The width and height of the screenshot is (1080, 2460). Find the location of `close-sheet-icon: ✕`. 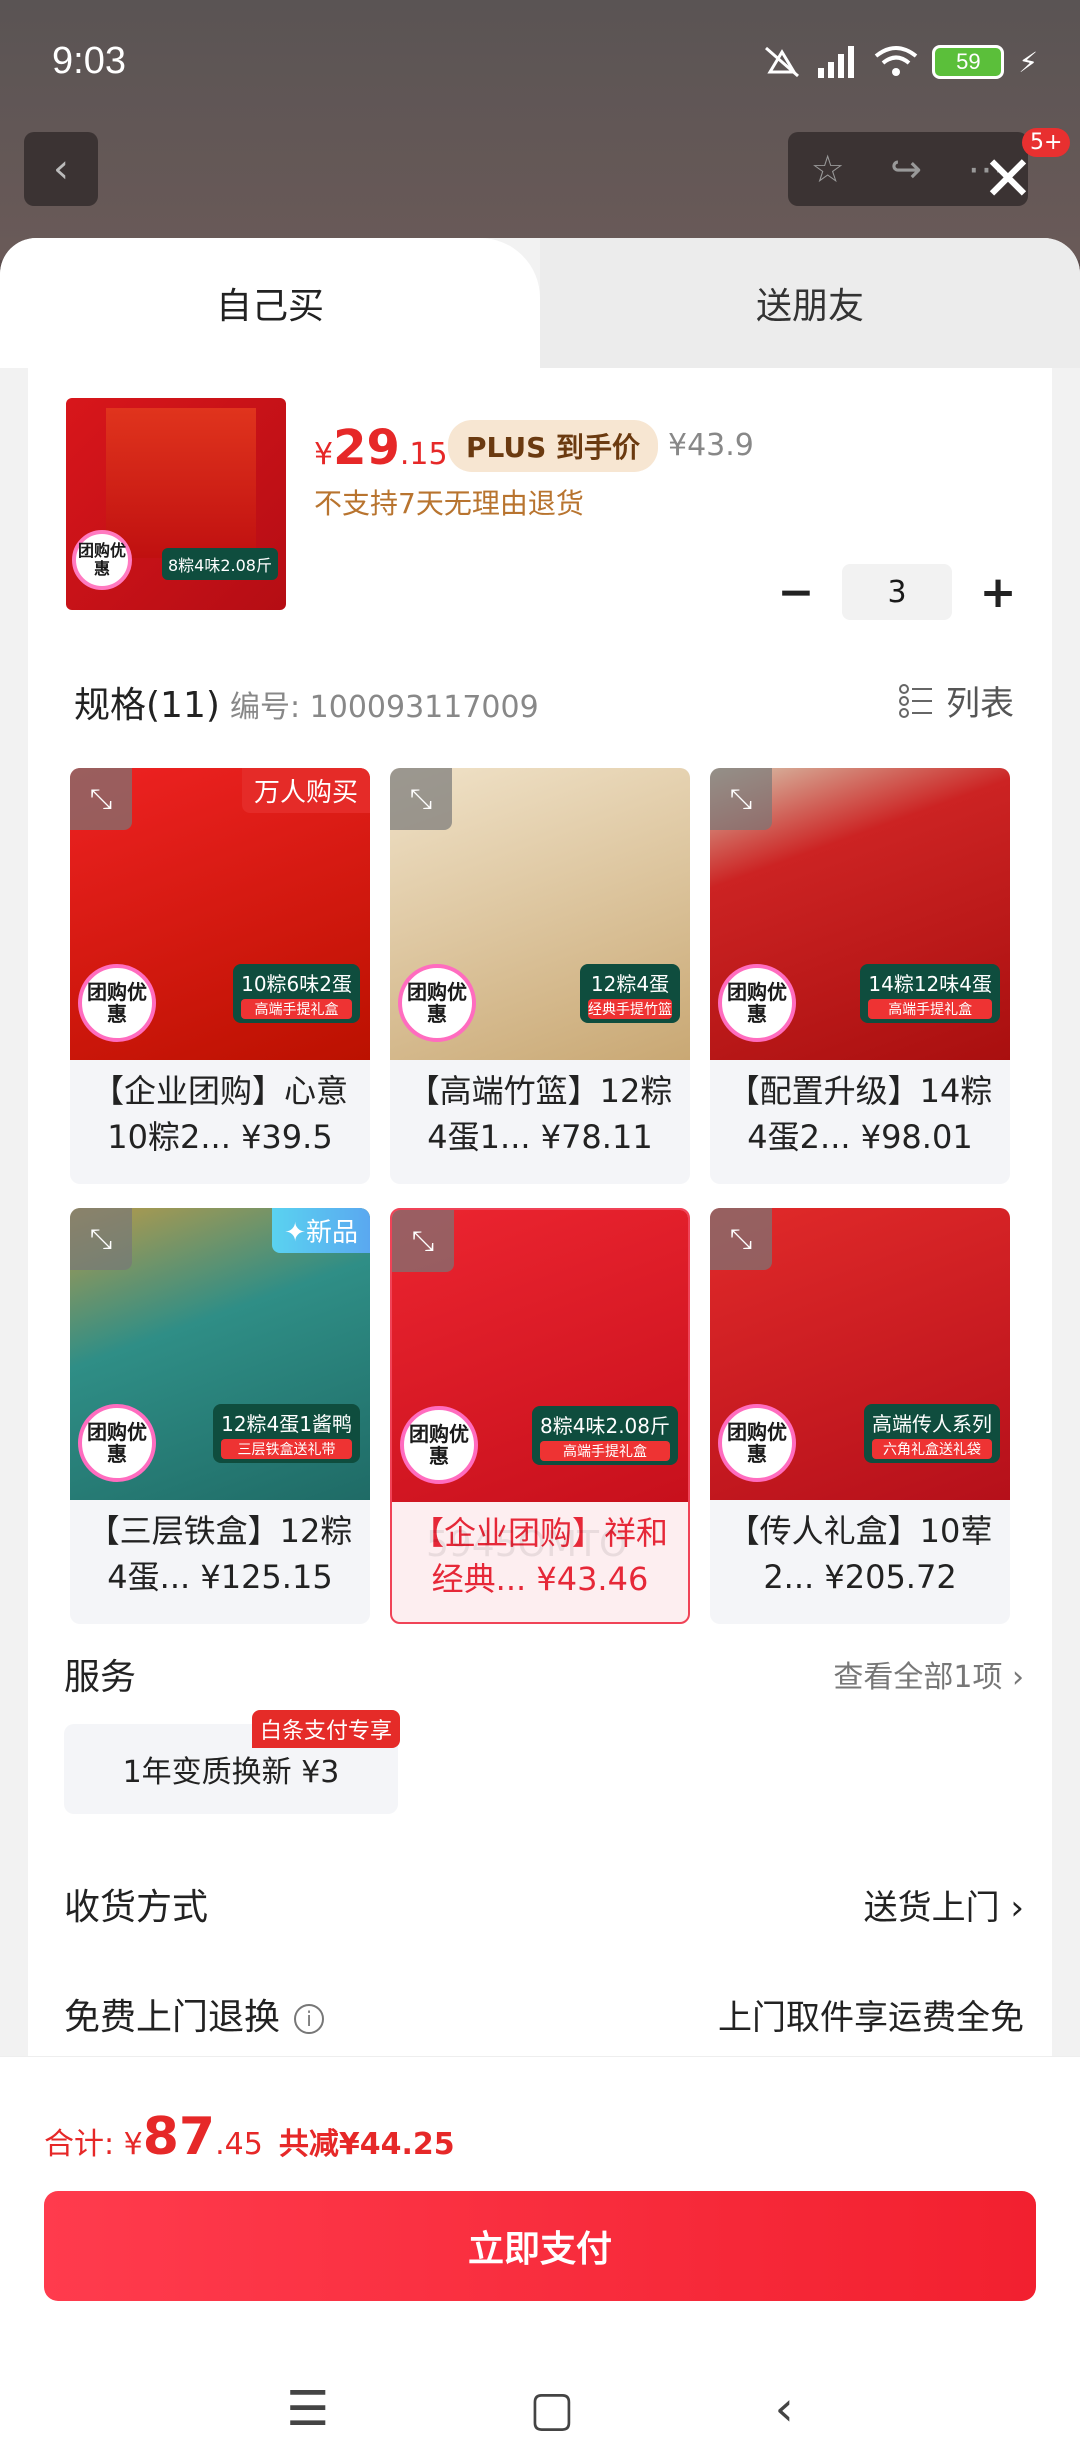

close-sheet-icon: ✕ is located at coordinates (1008, 179).